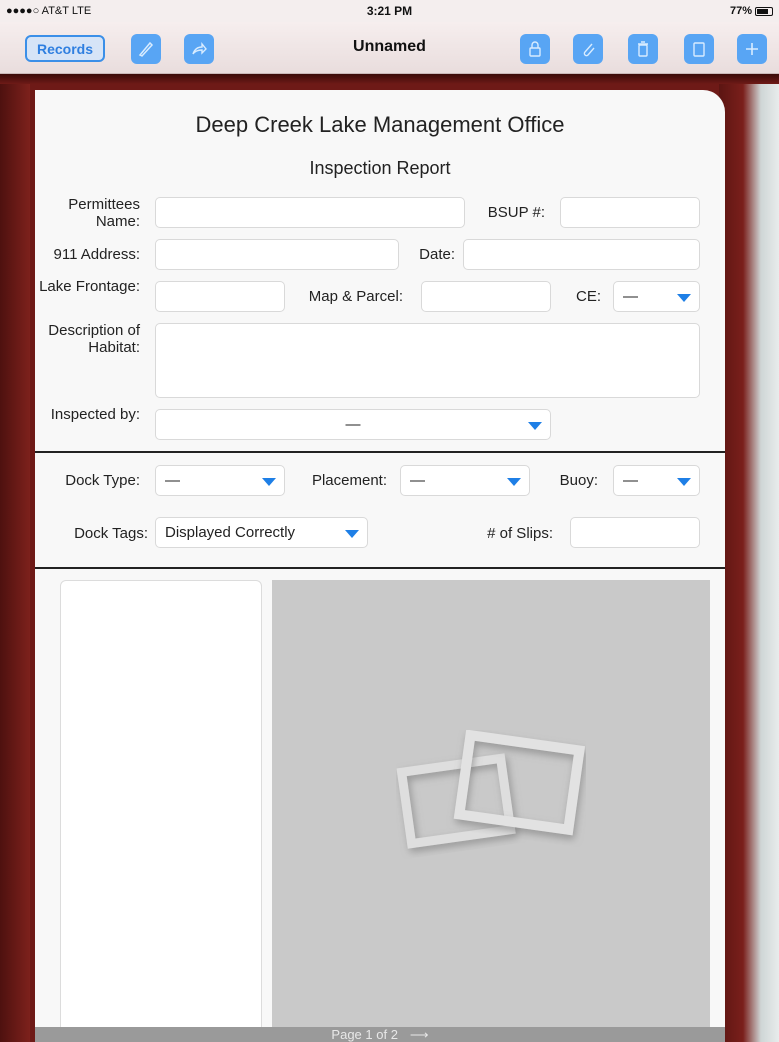 The height and width of the screenshot is (1042, 779). What do you see at coordinates (310, 212) in the screenshot?
I see `permittees-name-field` at bounding box center [310, 212].